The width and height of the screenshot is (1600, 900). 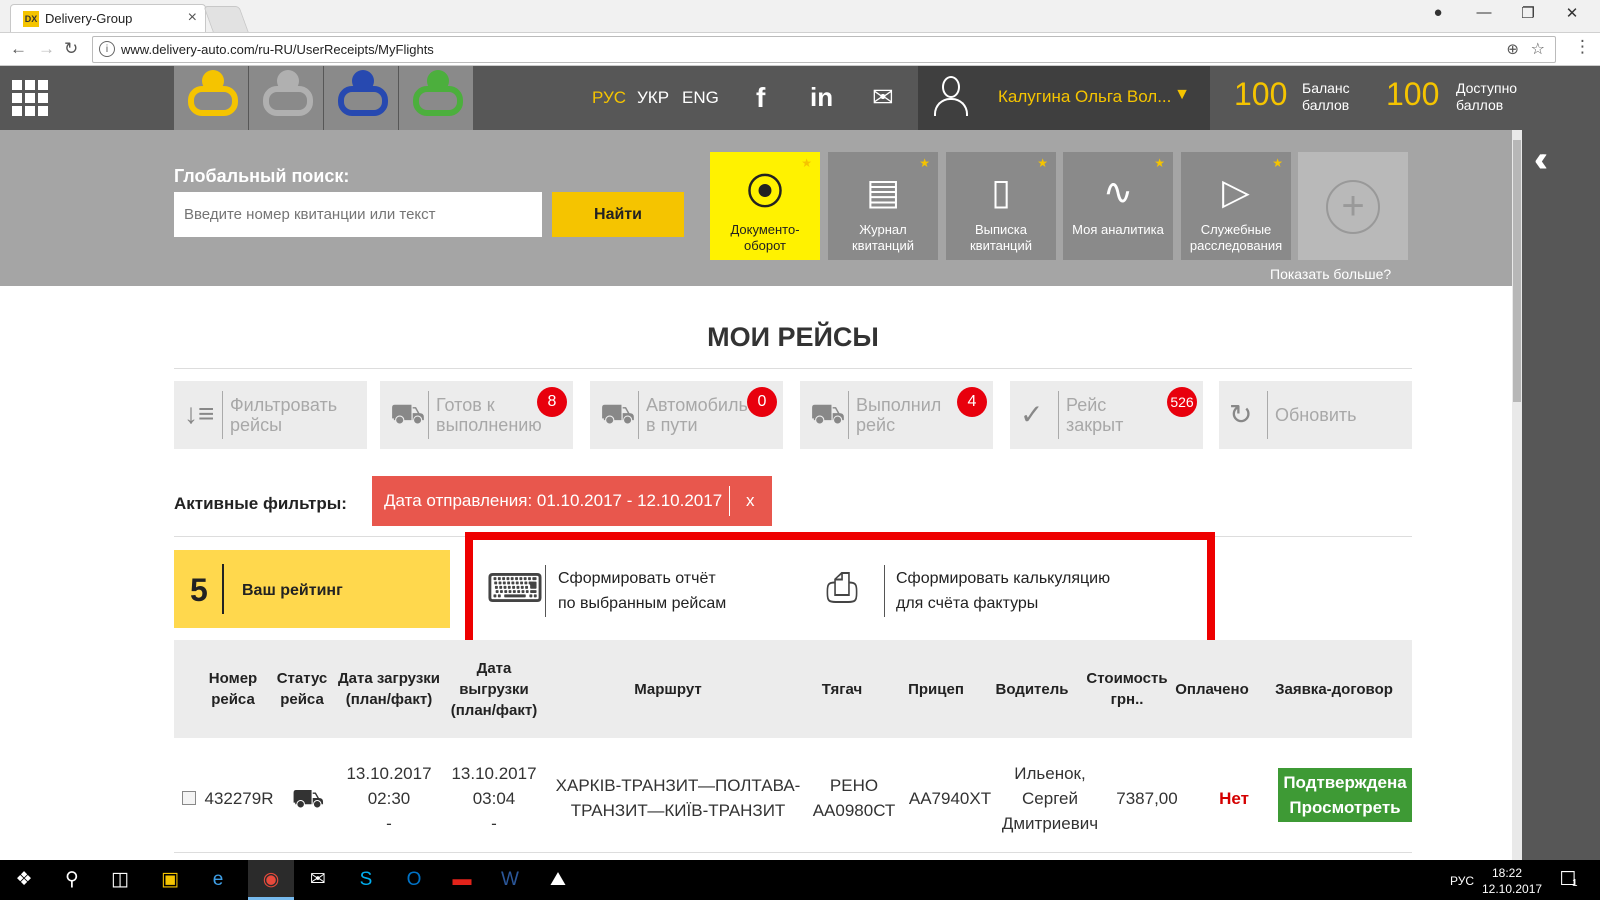 I want to click on col-driver: Водитель, so click(x=1032, y=689).